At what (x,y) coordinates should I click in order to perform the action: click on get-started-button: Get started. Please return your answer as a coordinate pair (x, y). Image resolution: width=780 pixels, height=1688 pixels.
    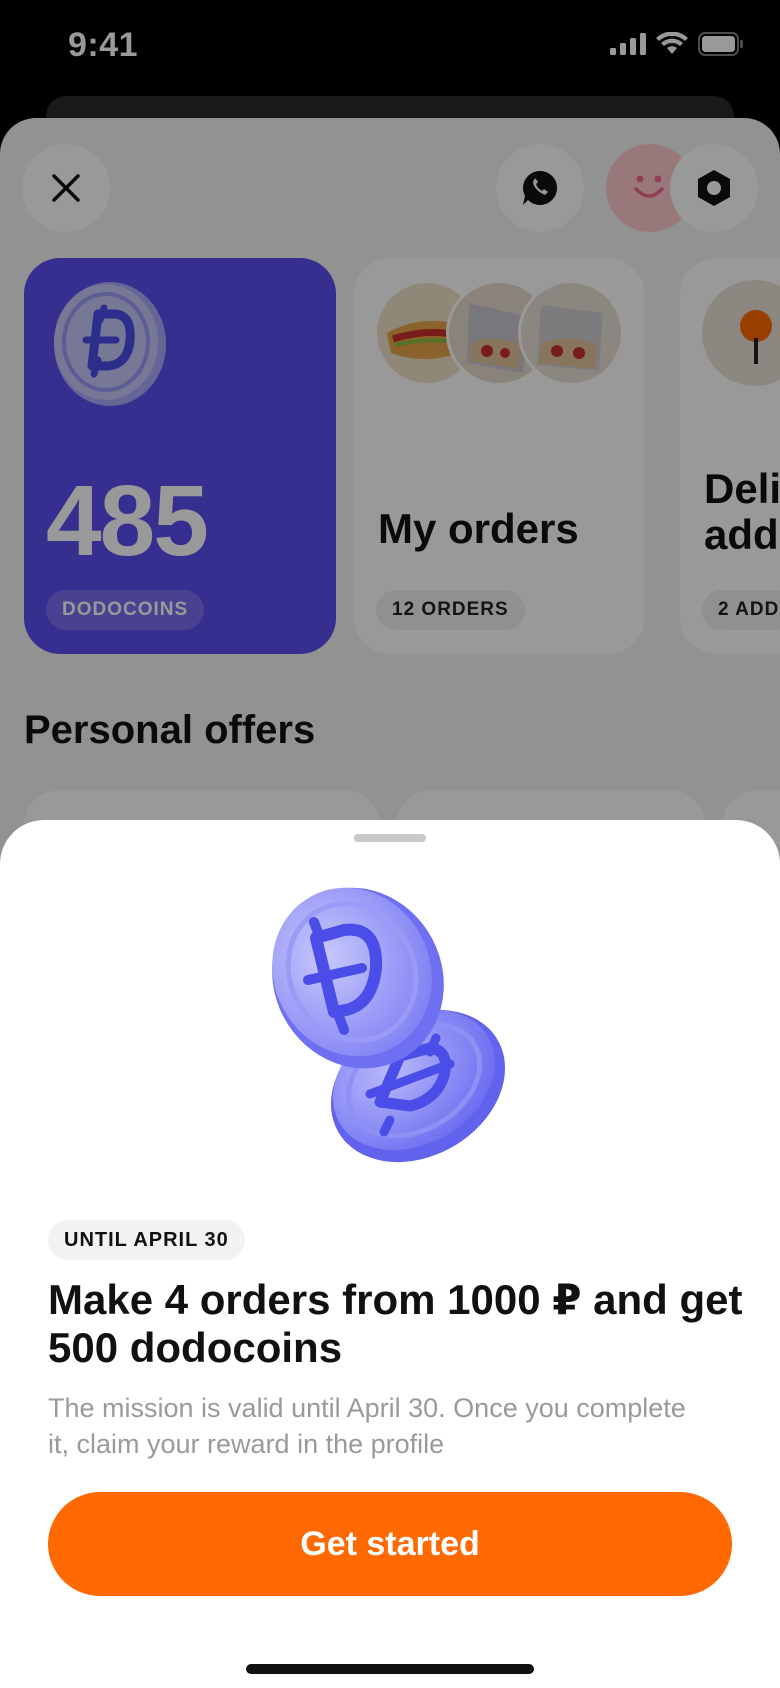
    Looking at the image, I should click on (390, 1544).